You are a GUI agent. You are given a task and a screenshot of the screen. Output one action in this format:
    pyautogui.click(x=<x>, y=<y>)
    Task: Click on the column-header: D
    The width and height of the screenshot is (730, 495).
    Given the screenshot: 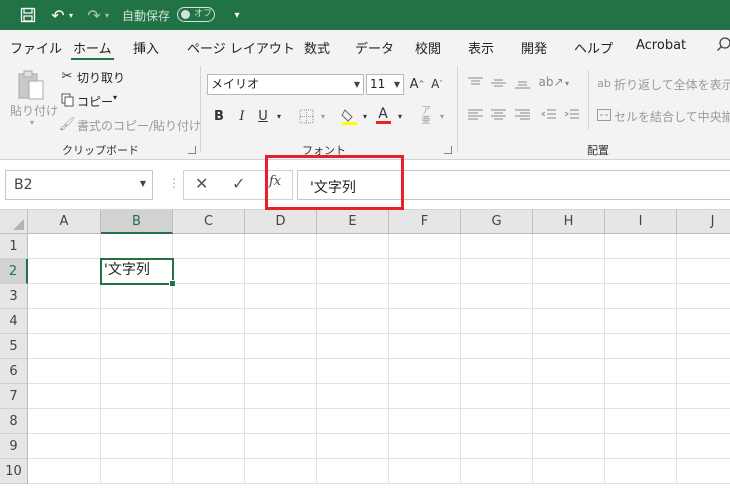 What is the action you would take?
    pyautogui.click(x=281, y=222)
    